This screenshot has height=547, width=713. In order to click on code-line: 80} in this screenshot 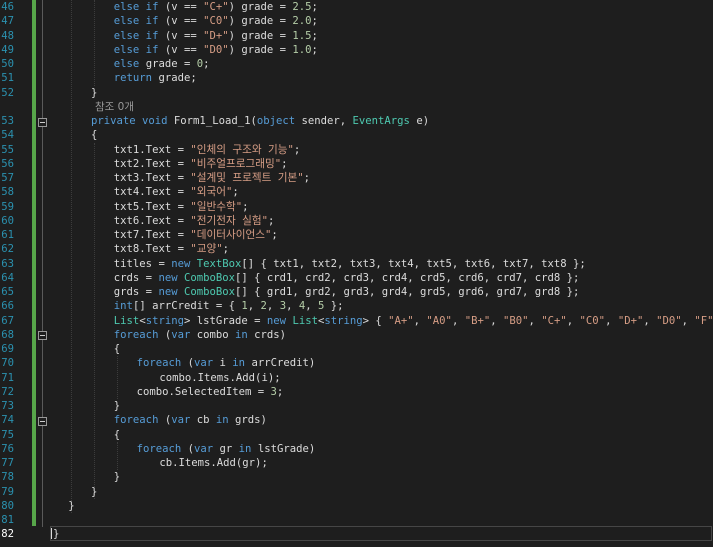, I will do `click(356, 506)`.